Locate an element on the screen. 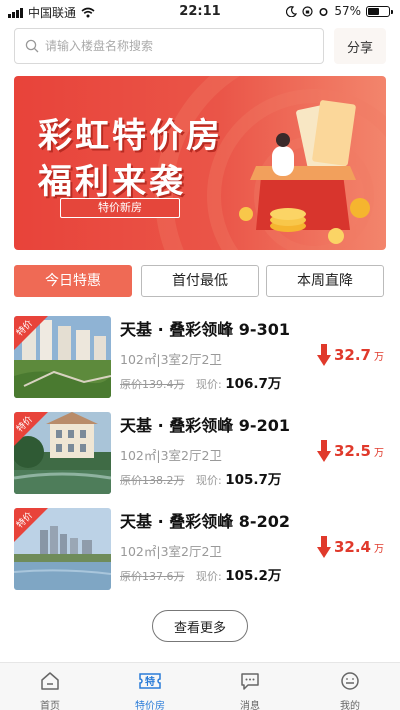  banner-tag: 特价新房 is located at coordinates (120, 208).